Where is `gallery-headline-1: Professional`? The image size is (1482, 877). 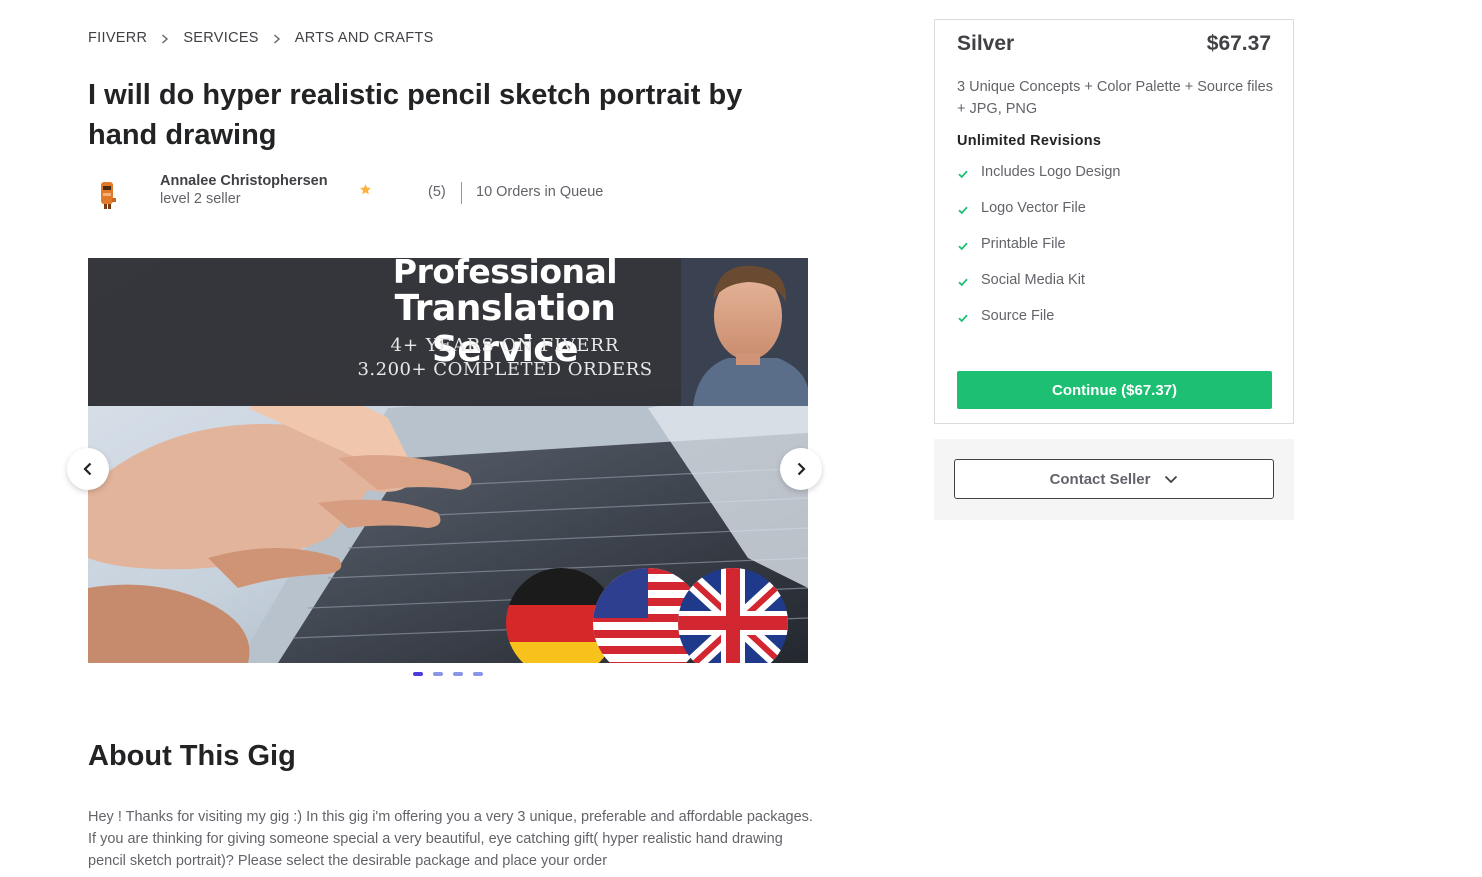
gallery-headline-1: Professional is located at coordinates (505, 274).